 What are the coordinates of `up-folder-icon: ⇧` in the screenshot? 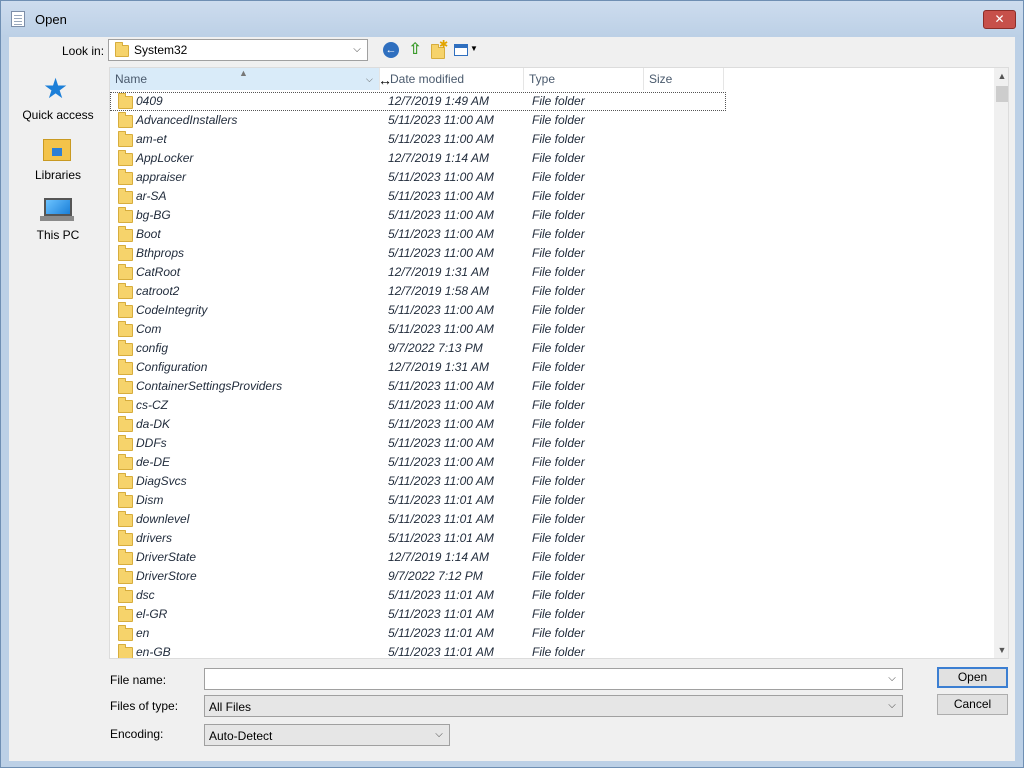 It's located at (415, 50).